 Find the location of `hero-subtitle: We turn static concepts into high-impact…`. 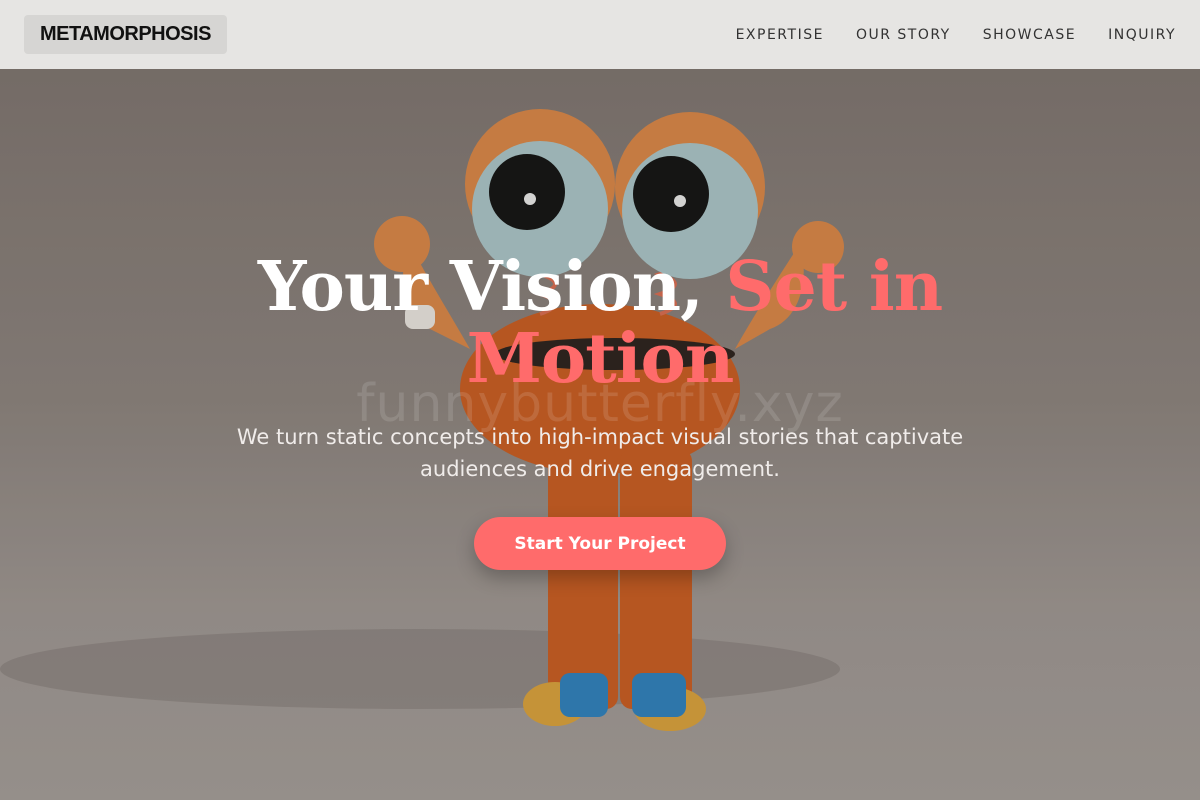

hero-subtitle: We turn static concepts into high-impact… is located at coordinates (600, 453).